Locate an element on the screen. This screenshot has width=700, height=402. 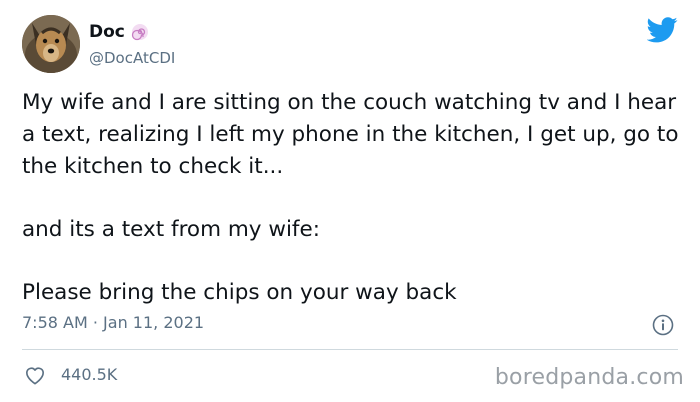
avatar is located at coordinates (51, 44).